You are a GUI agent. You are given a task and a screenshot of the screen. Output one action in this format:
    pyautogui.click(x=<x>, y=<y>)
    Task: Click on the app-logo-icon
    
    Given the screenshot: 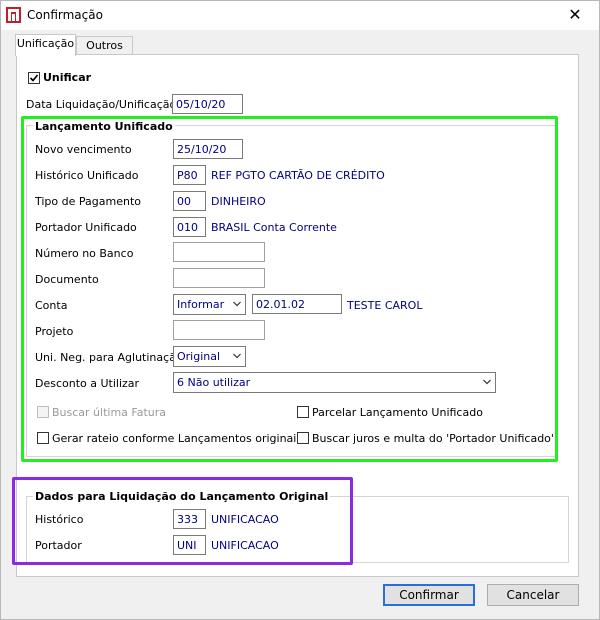 What is the action you would take?
    pyautogui.click(x=13, y=15)
    